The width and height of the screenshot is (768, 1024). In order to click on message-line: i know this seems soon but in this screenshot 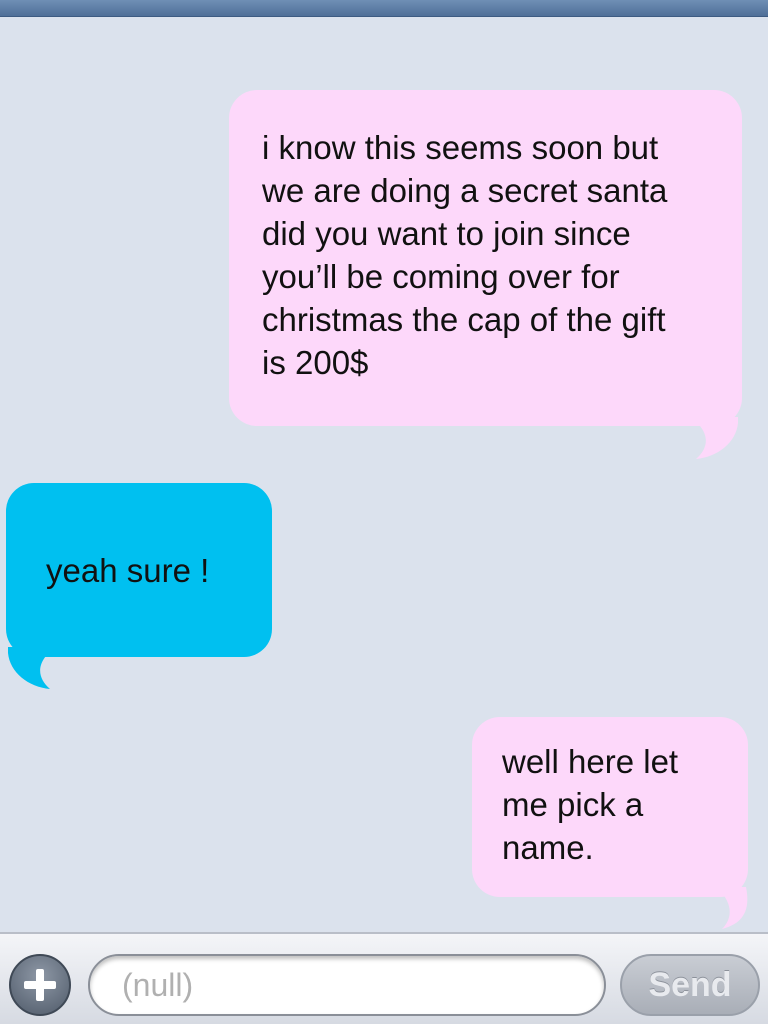, I will do `click(460, 147)`.